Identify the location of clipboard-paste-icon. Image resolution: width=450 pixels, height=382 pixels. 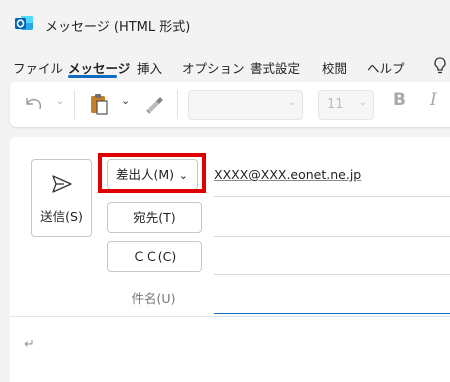
(99, 104).